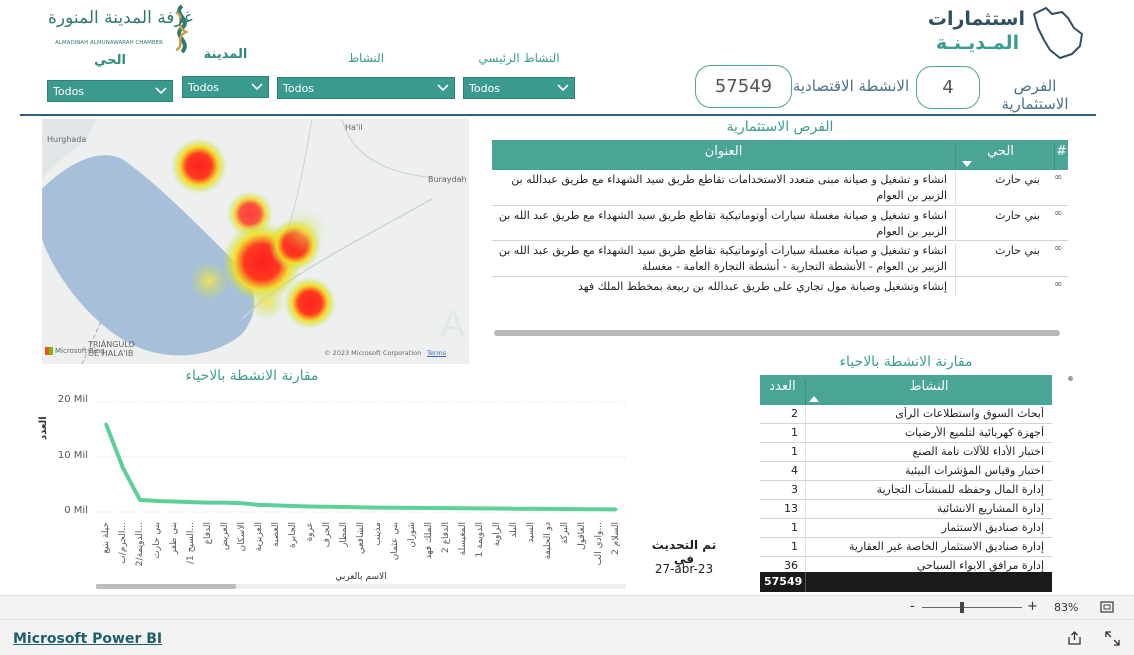 Image resolution: width=1134 pixels, height=655 pixels. Describe the element at coordinates (563, 88) in the screenshot. I see `chevron-down-icon` at that location.